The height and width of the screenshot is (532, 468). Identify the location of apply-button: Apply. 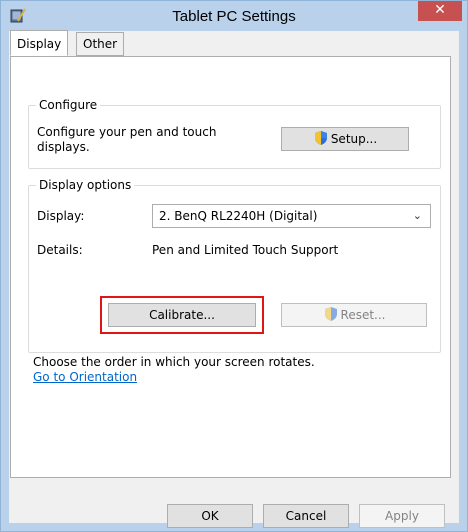
(402, 516).